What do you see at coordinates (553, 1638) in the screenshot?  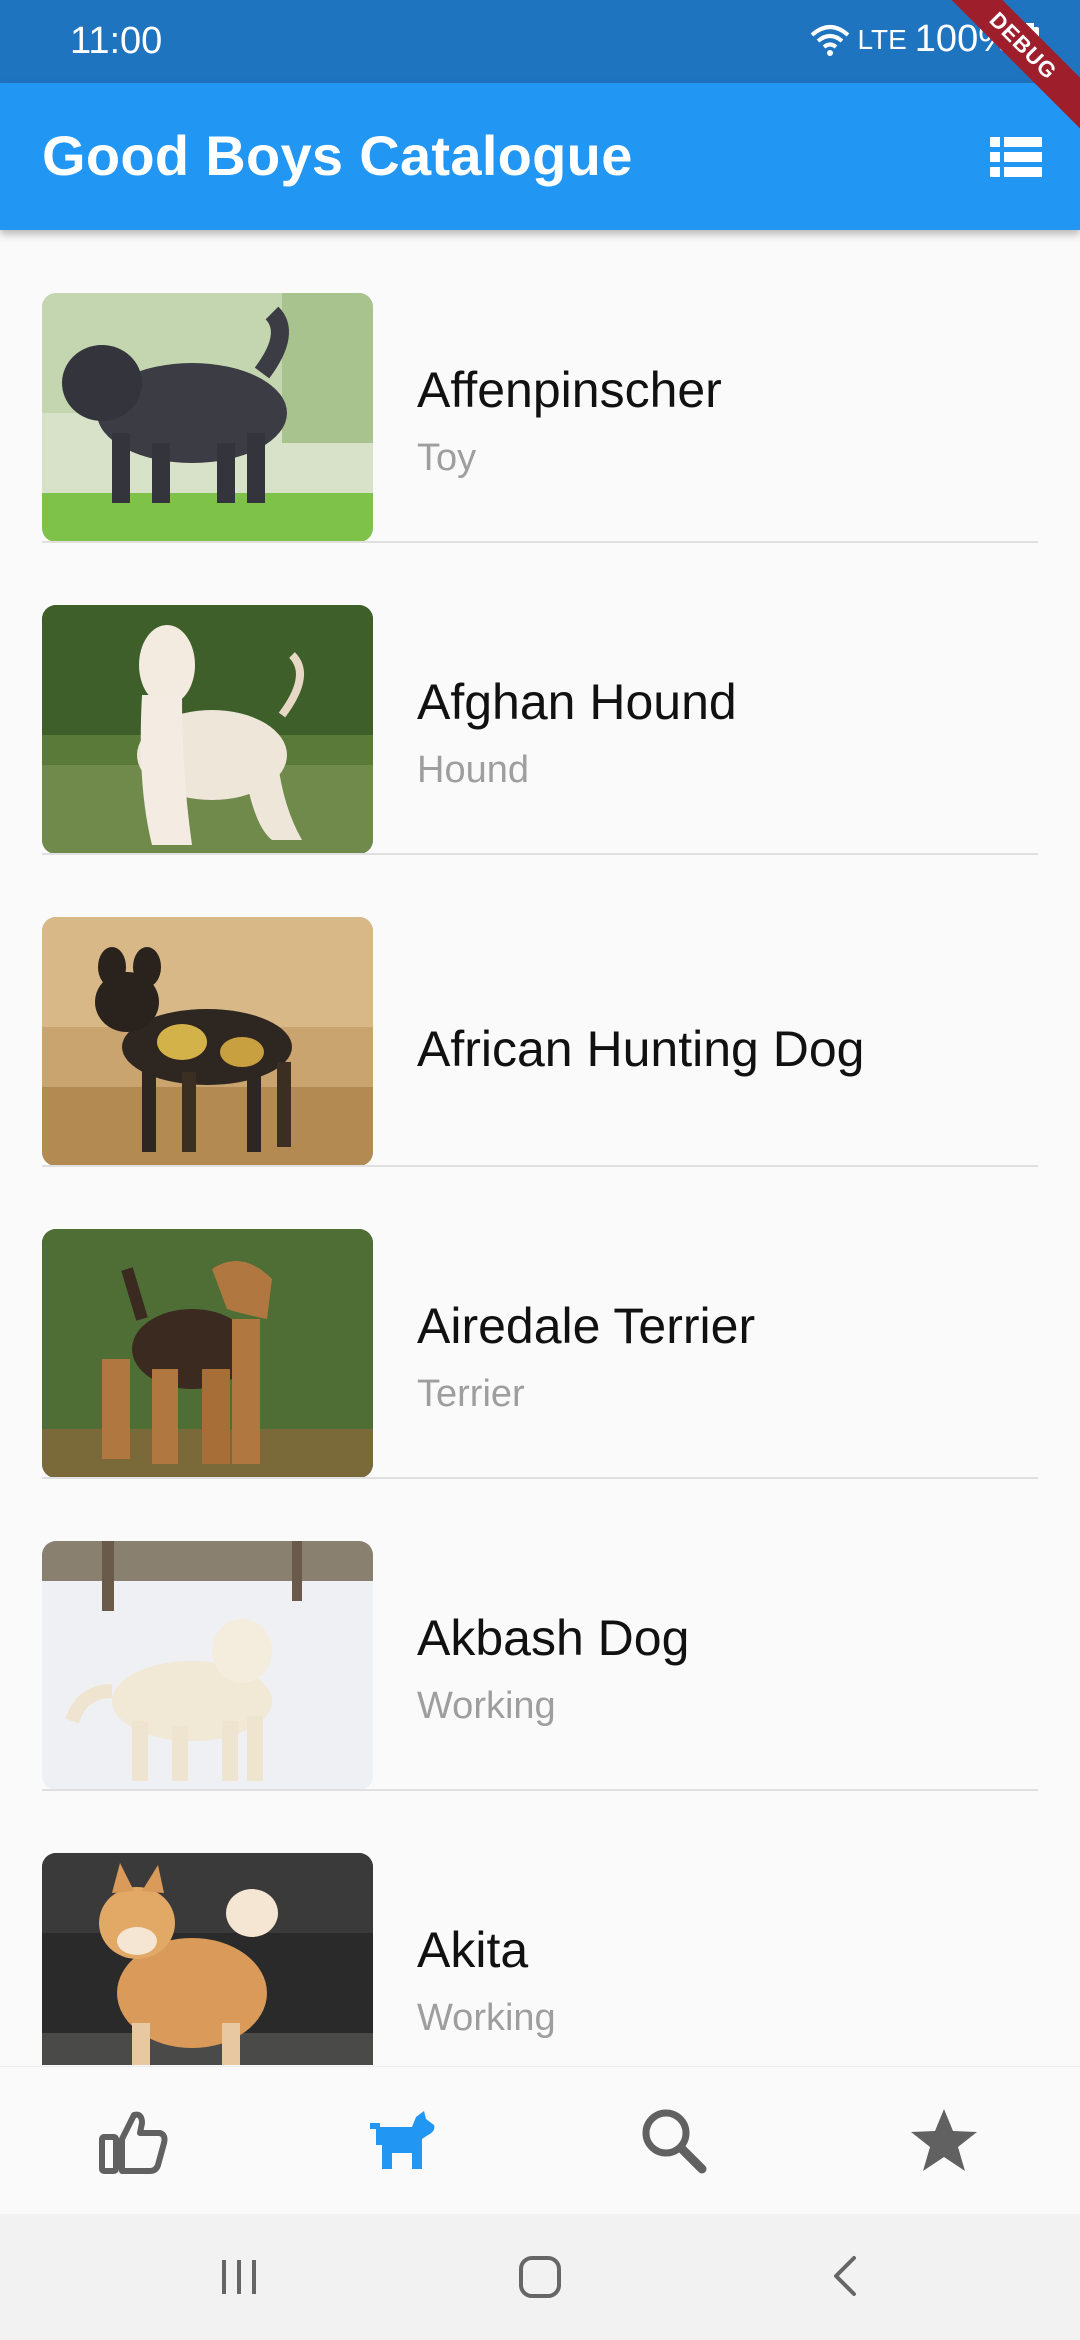 I see `breed-name: Akbash Dog` at bounding box center [553, 1638].